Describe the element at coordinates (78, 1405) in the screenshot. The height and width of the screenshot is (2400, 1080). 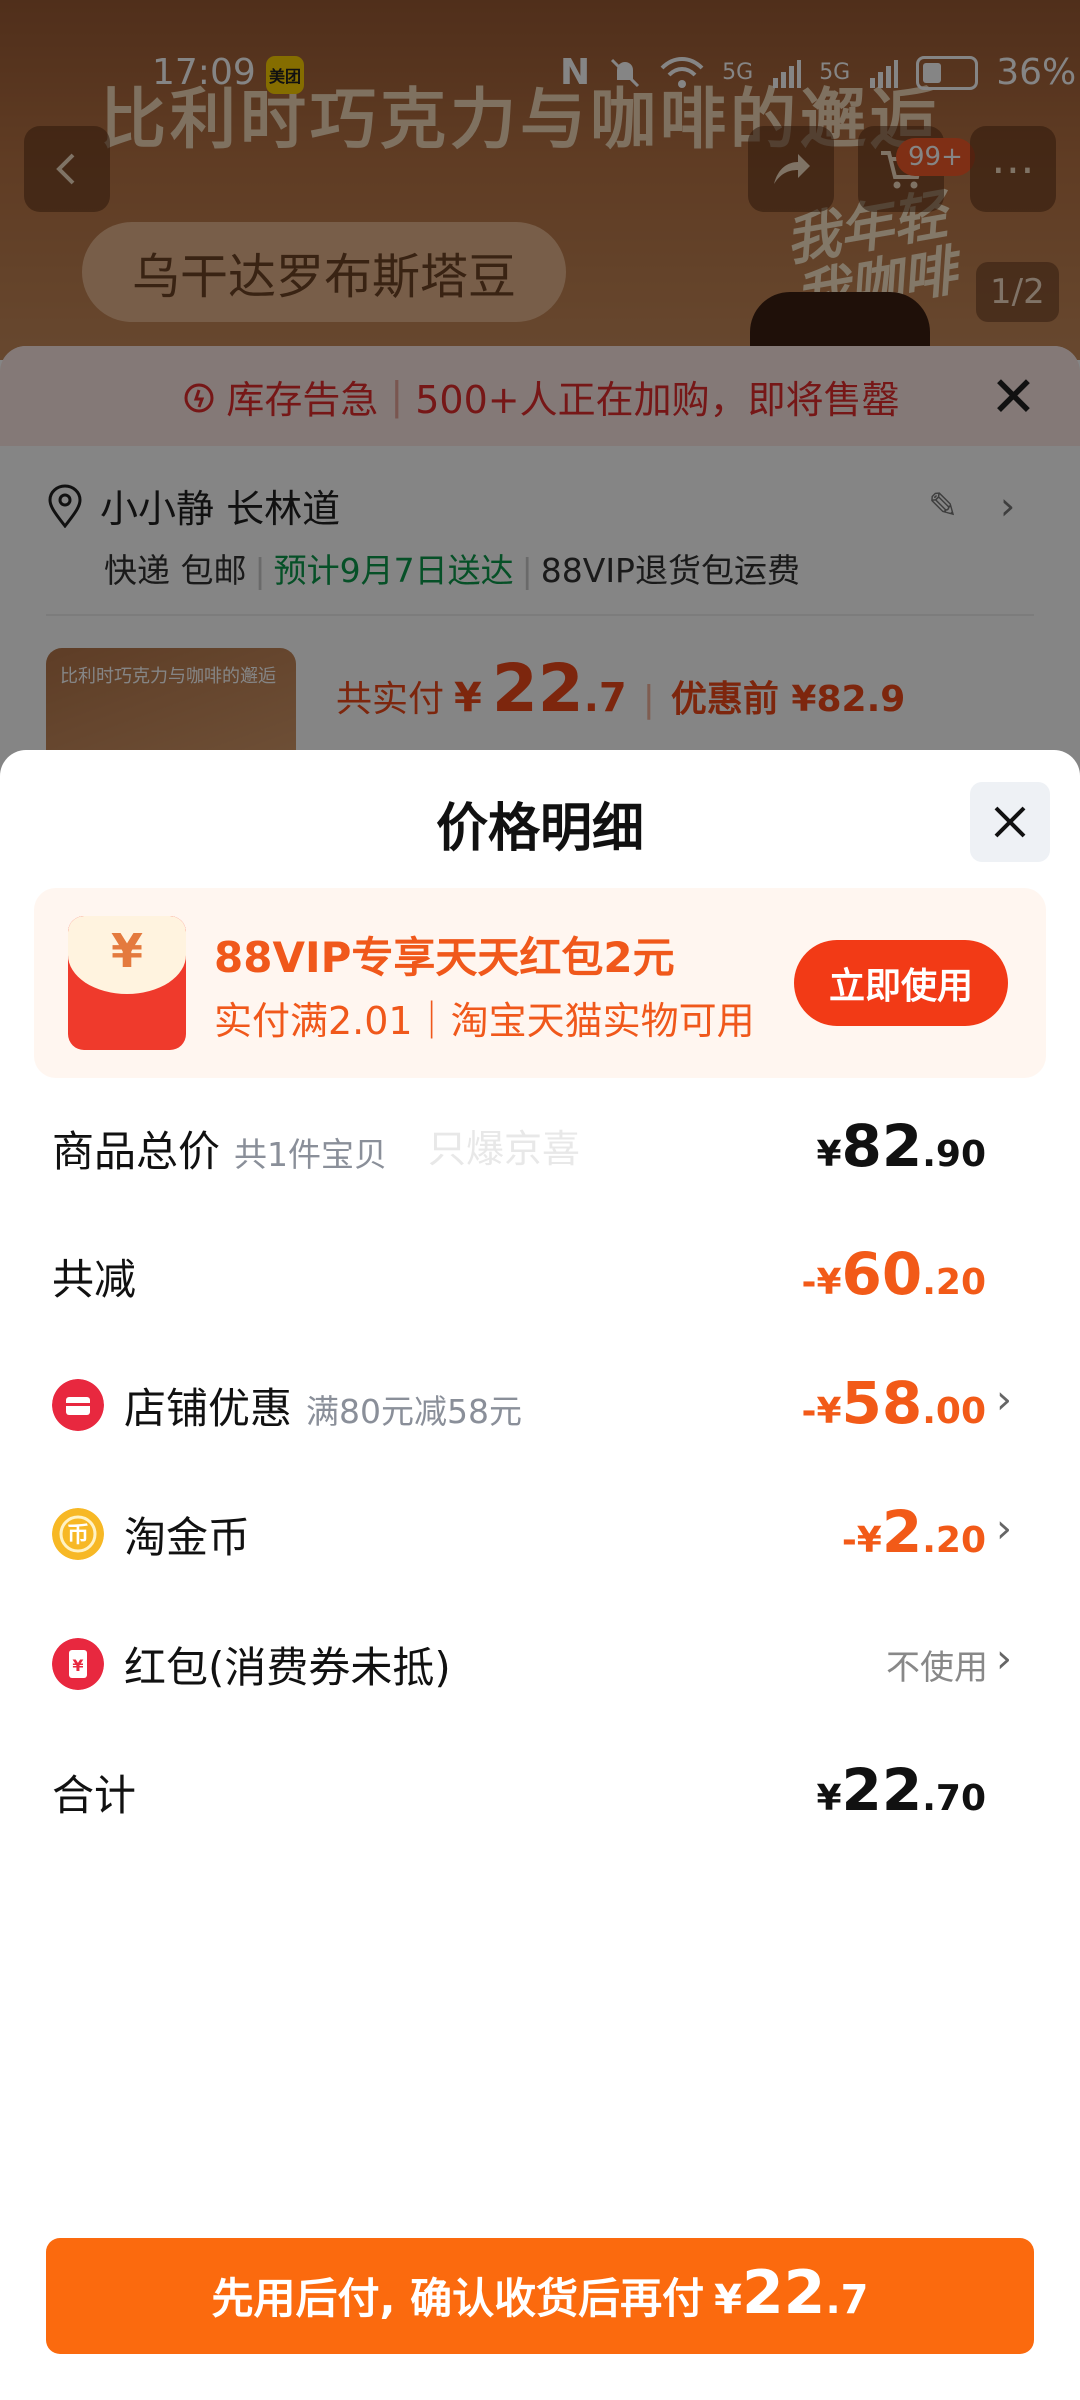
I see `store-icon` at that location.